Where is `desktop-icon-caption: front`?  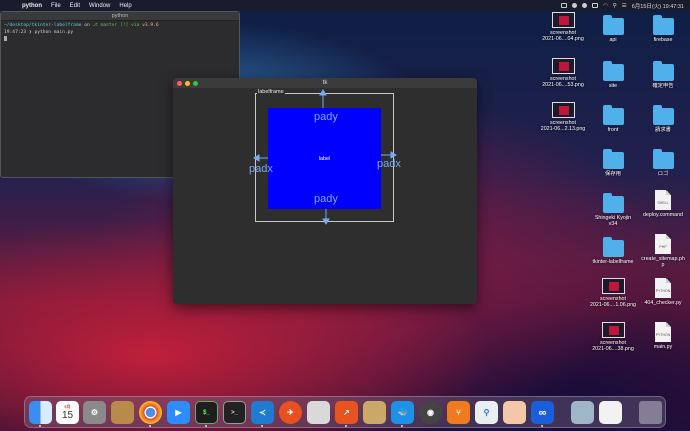 desktop-icon-caption: front is located at coordinates (613, 130).